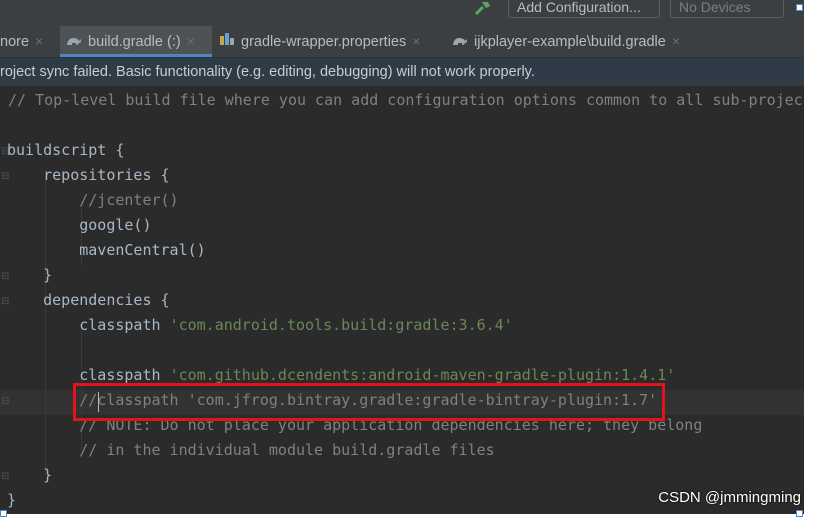  Describe the element at coordinates (729, 497) in the screenshot. I see `csdn-watermark: CSDN @jmmingming` at that location.